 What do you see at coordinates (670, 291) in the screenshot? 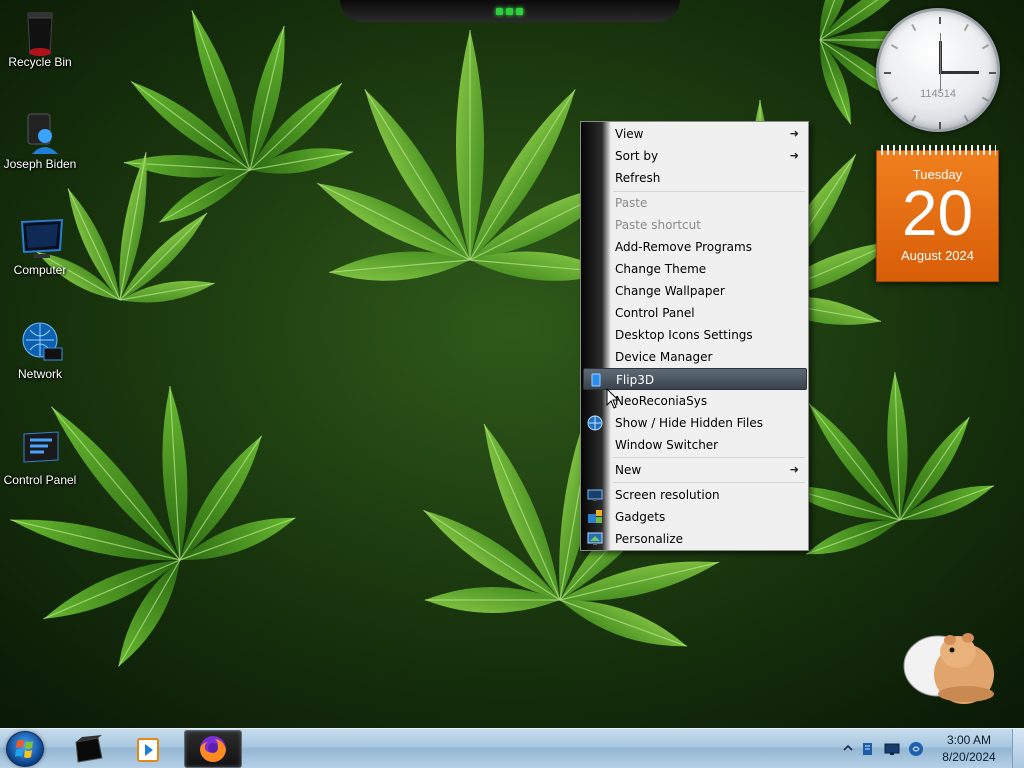
I see `menu-item-label: Change Wallpaper` at bounding box center [670, 291].